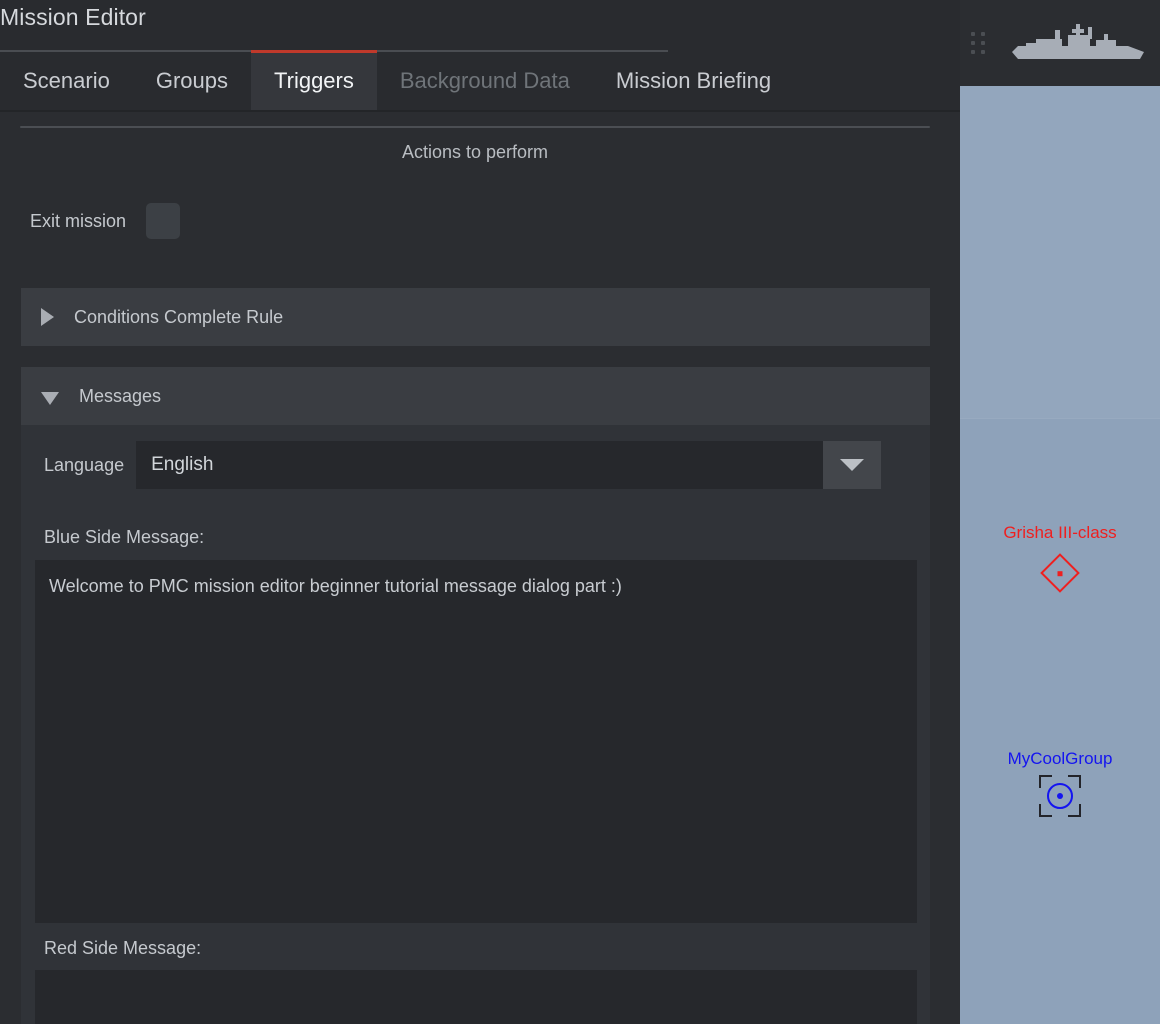 Image resolution: width=1160 pixels, height=1024 pixels. What do you see at coordinates (1078, 43) in the screenshot?
I see `warship-icon` at bounding box center [1078, 43].